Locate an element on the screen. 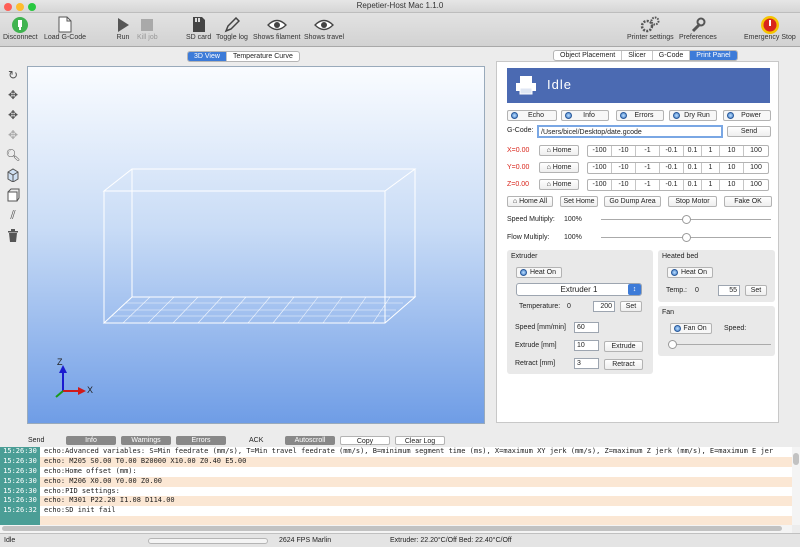 Image resolution: width=800 pixels, height=547 pixels. x-jog-step: -100 is located at coordinates (600, 151).